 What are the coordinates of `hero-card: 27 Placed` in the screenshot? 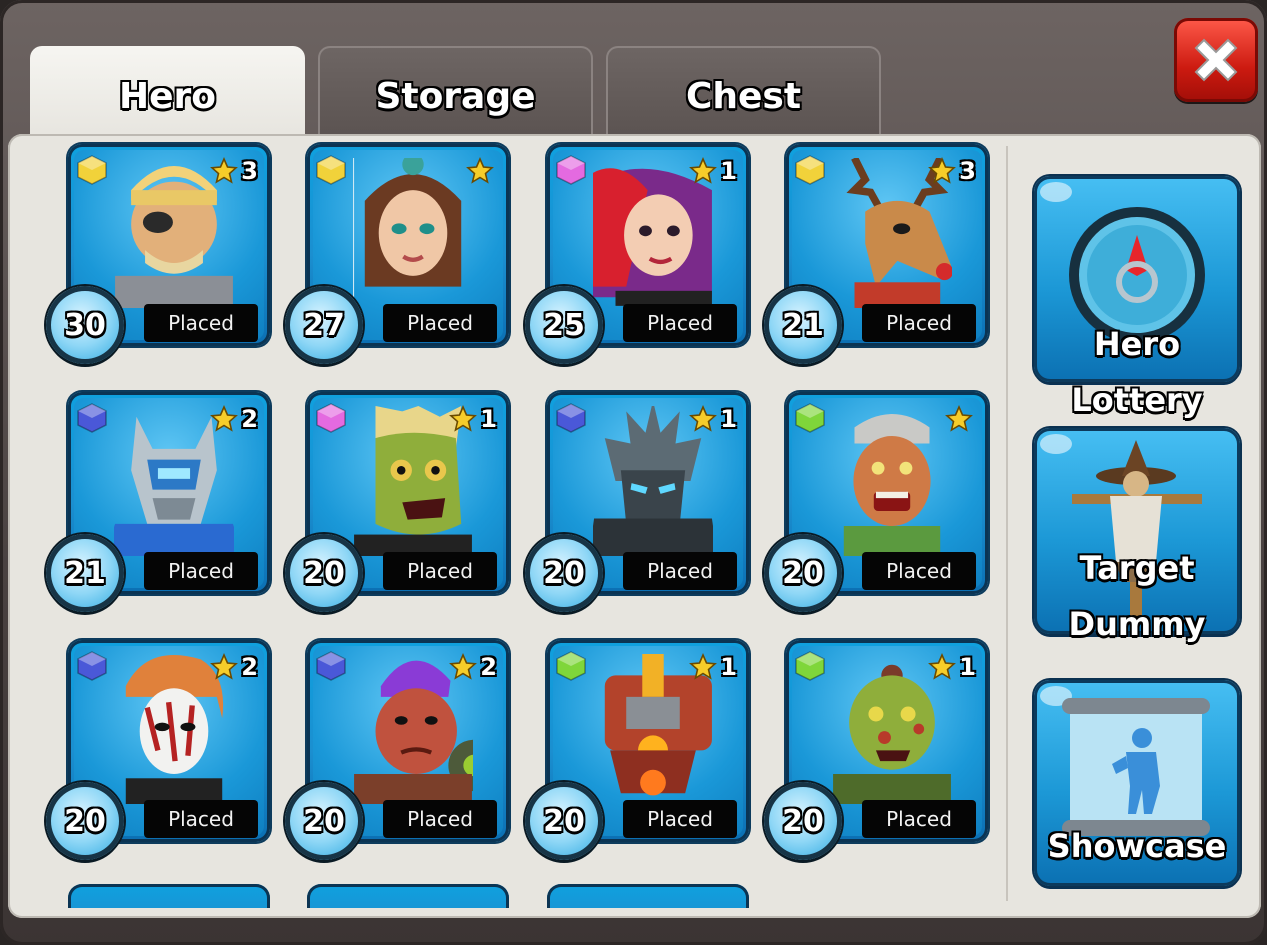 It's located at (400, 254).